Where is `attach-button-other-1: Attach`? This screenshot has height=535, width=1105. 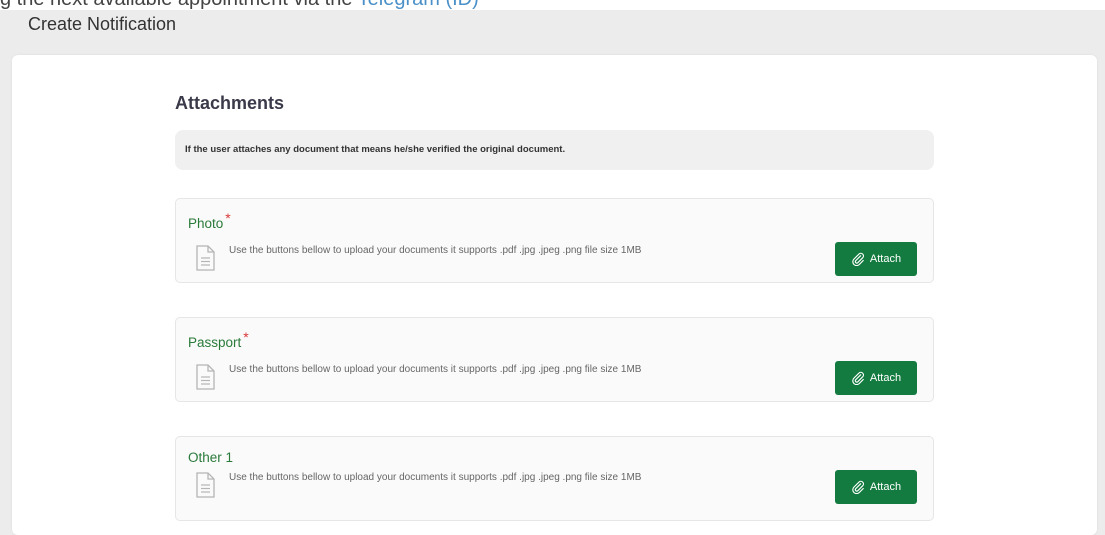 attach-button-other-1: Attach is located at coordinates (876, 487).